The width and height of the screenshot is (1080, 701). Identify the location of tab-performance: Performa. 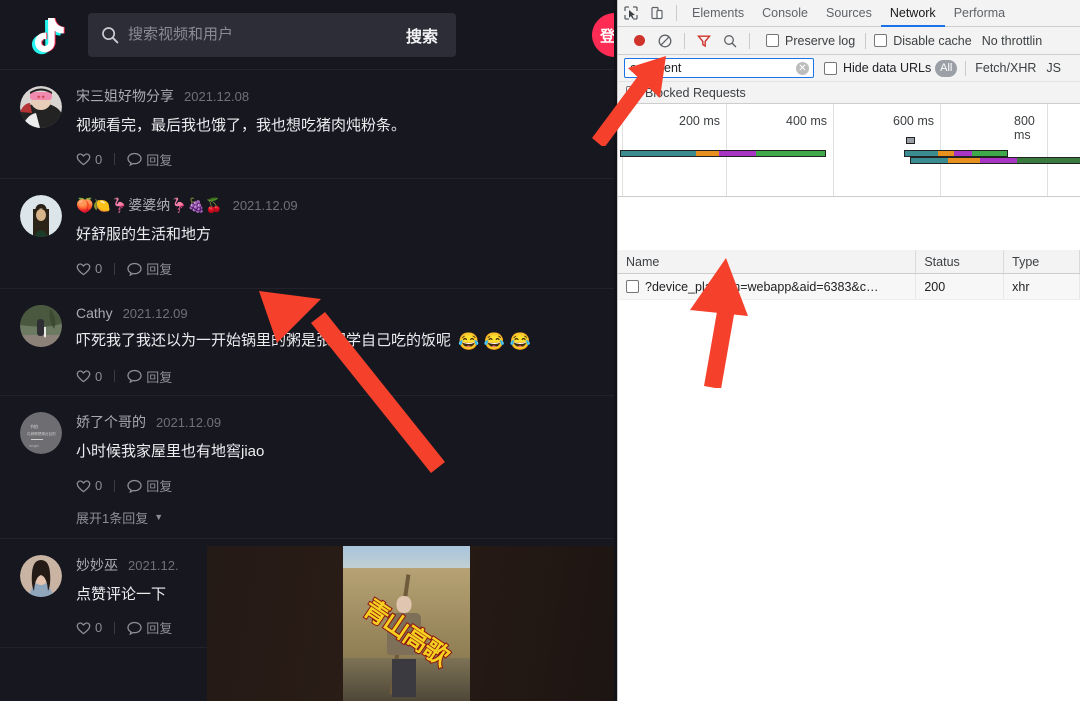
(979, 13).